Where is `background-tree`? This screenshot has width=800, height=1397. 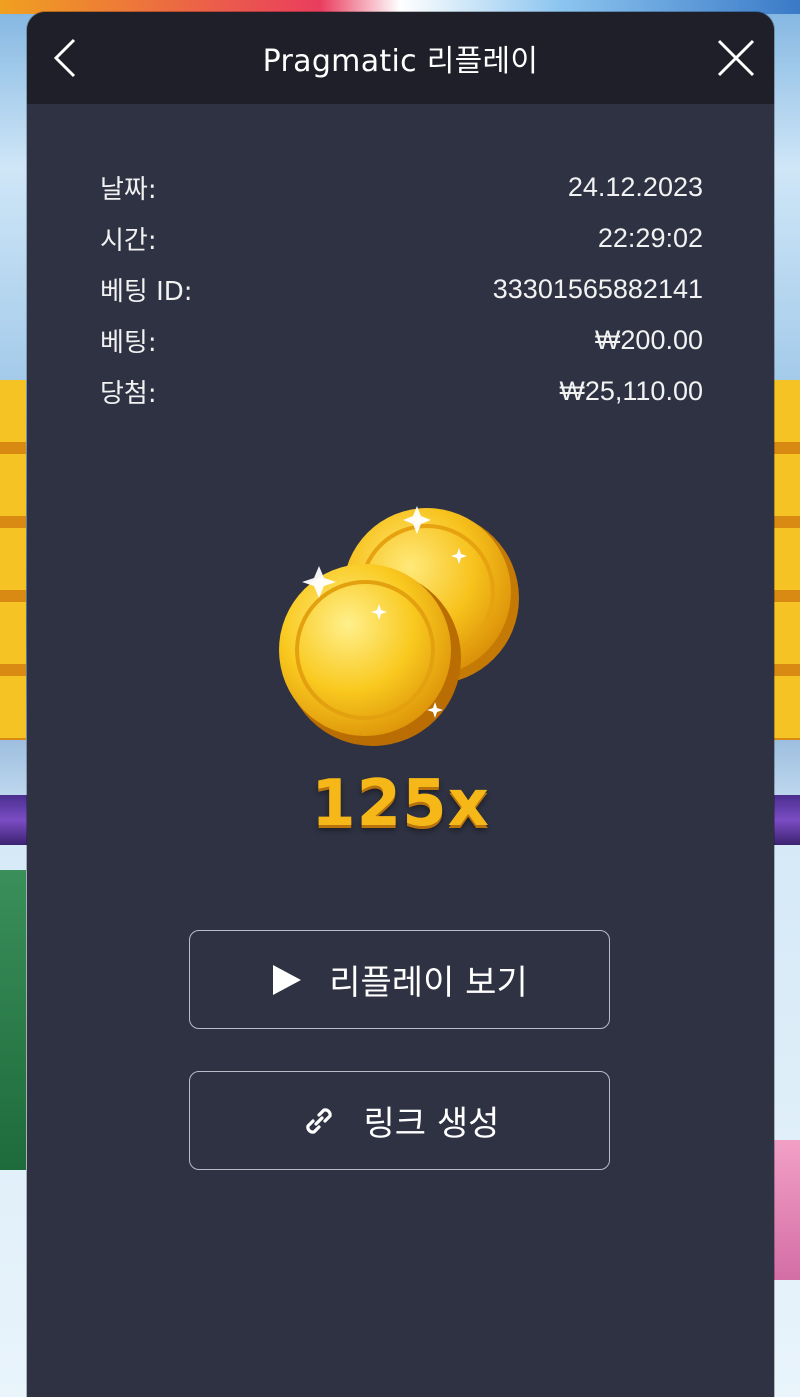
background-tree is located at coordinates (13, 1020).